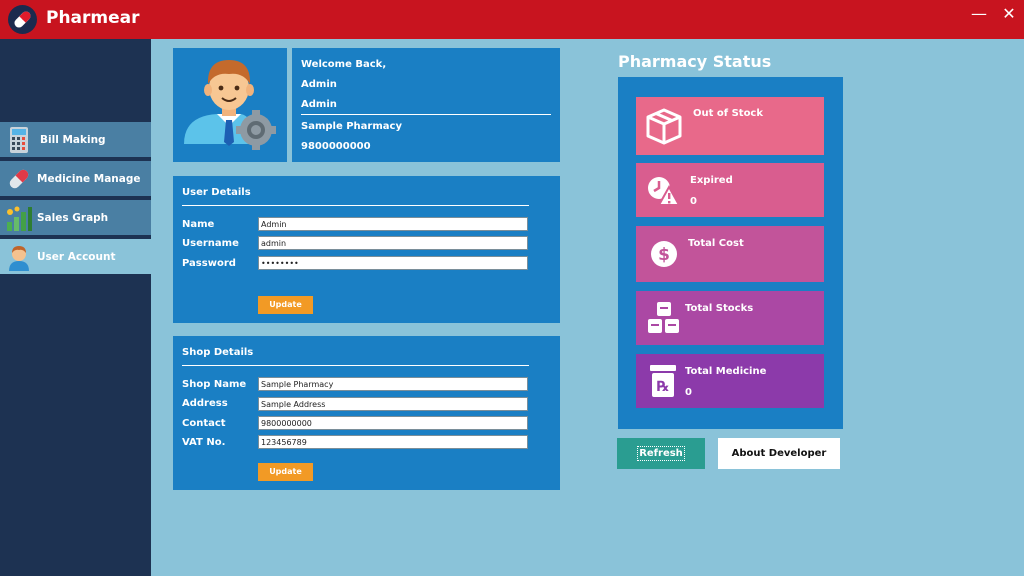 The height and width of the screenshot is (576, 1024). I want to click on about-developer-button: About Developer, so click(779, 453).